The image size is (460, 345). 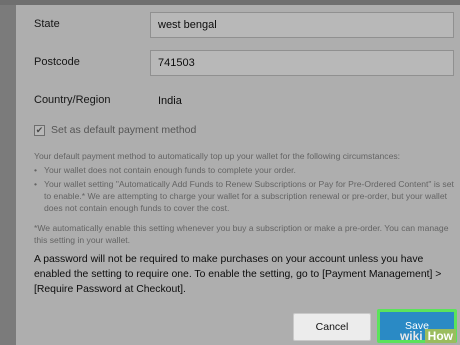 I want to click on default-payment-option: ✔ Set as default payment method, so click(x=115, y=130).